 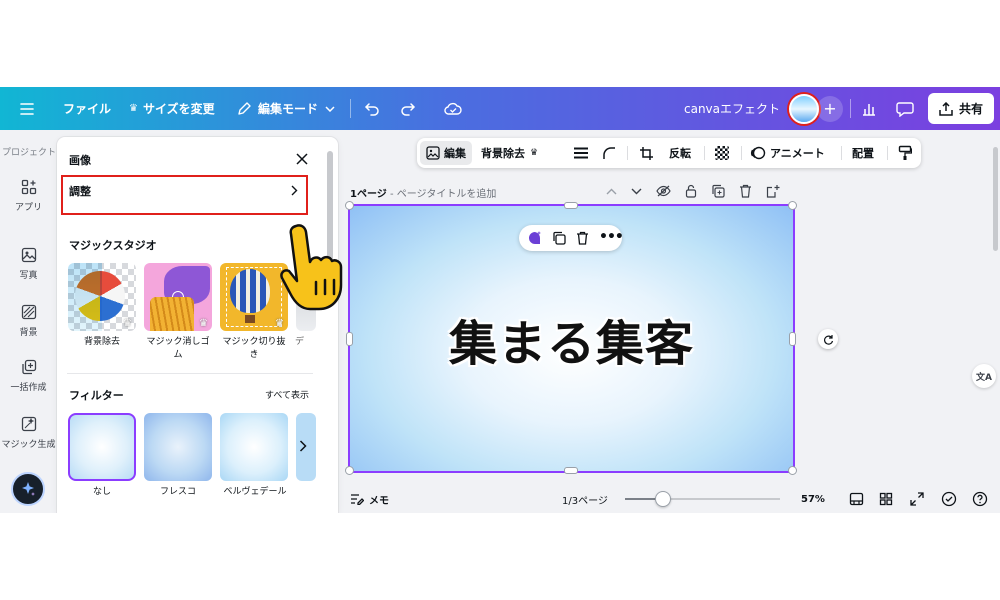 I want to click on add-collaborator-icon: +, so click(x=830, y=108).